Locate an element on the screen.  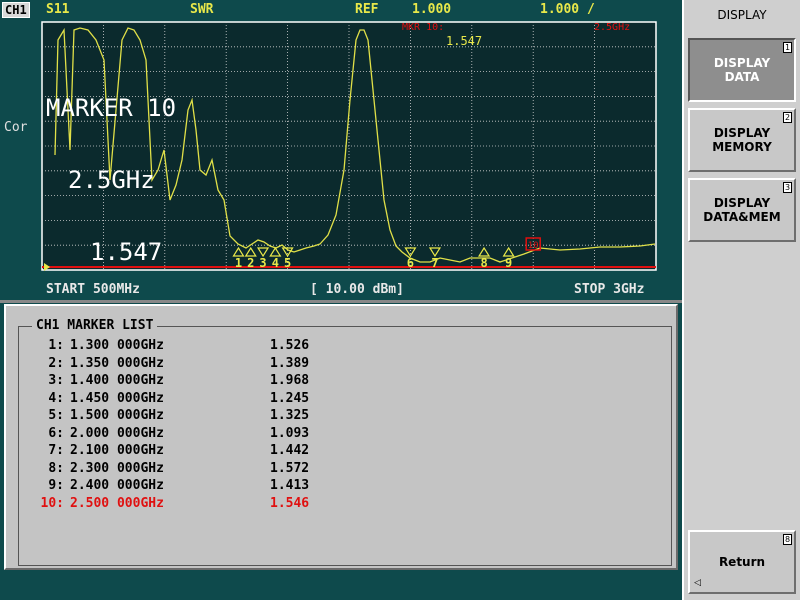
marker-label-1: 1 is located at coordinates (238, 263).